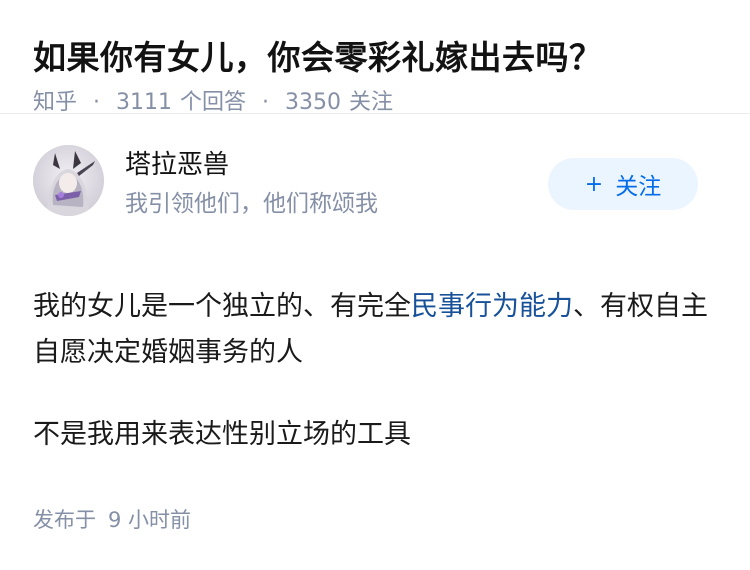 The height and width of the screenshot is (570, 750). I want to click on avatar, so click(68, 180).